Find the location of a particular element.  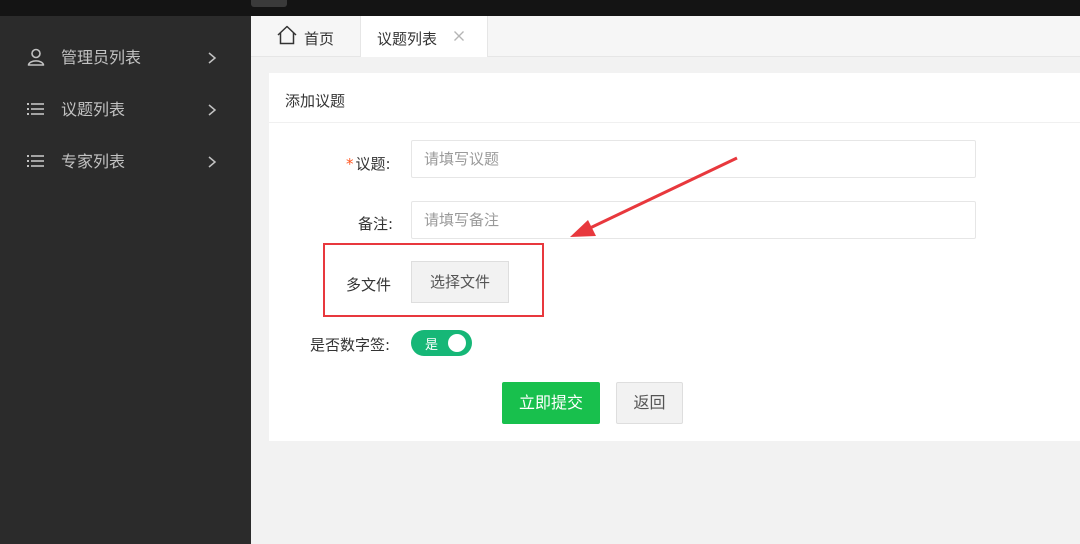

tab-bar: 首页 议题列表 is located at coordinates (665, 36).